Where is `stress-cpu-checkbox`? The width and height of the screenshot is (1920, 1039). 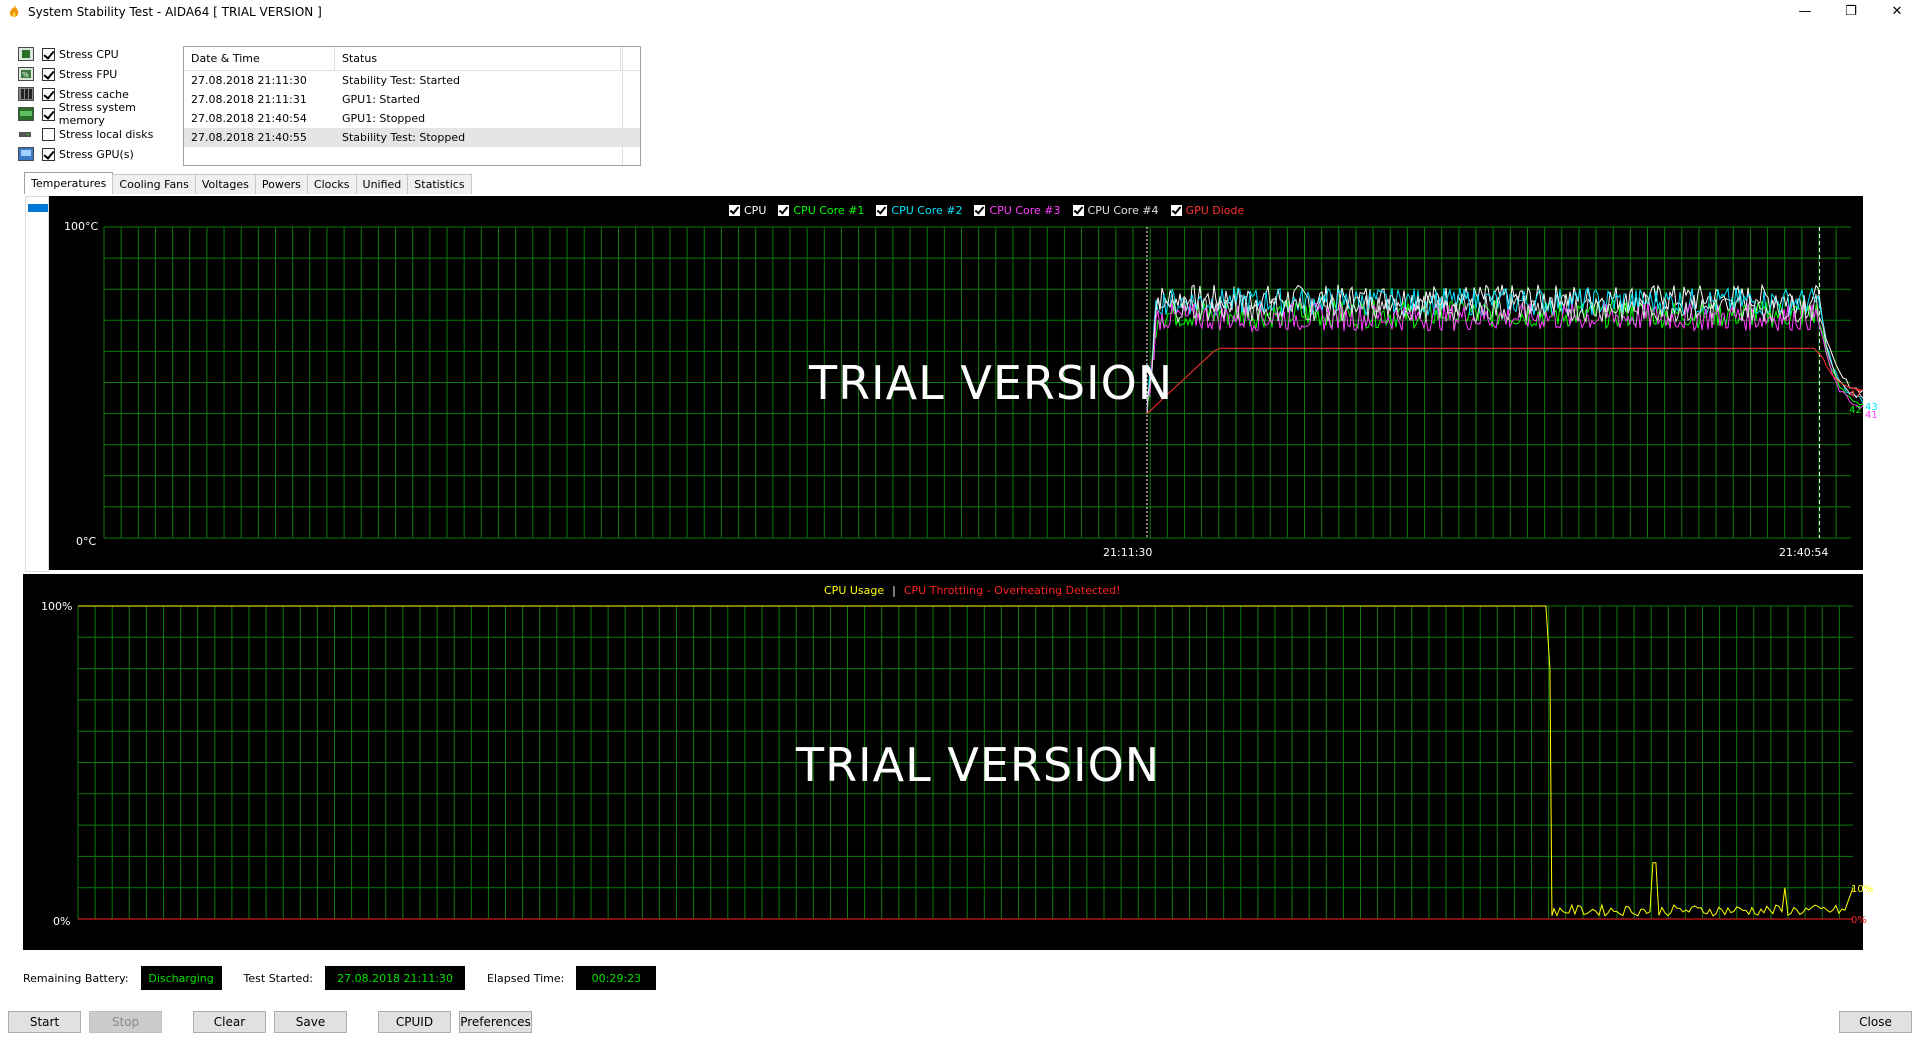
stress-cpu-checkbox is located at coordinates (48, 54).